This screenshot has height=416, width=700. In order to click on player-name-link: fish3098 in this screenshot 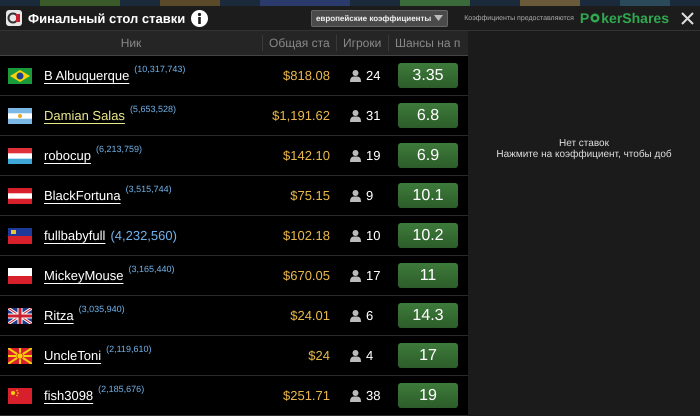, I will do `click(69, 395)`.